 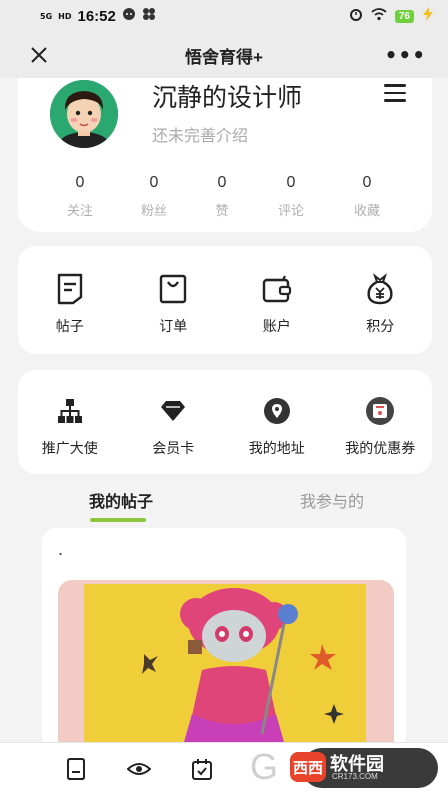 I want to click on tab-my-posts: 我的帖子, so click(x=121, y=500).